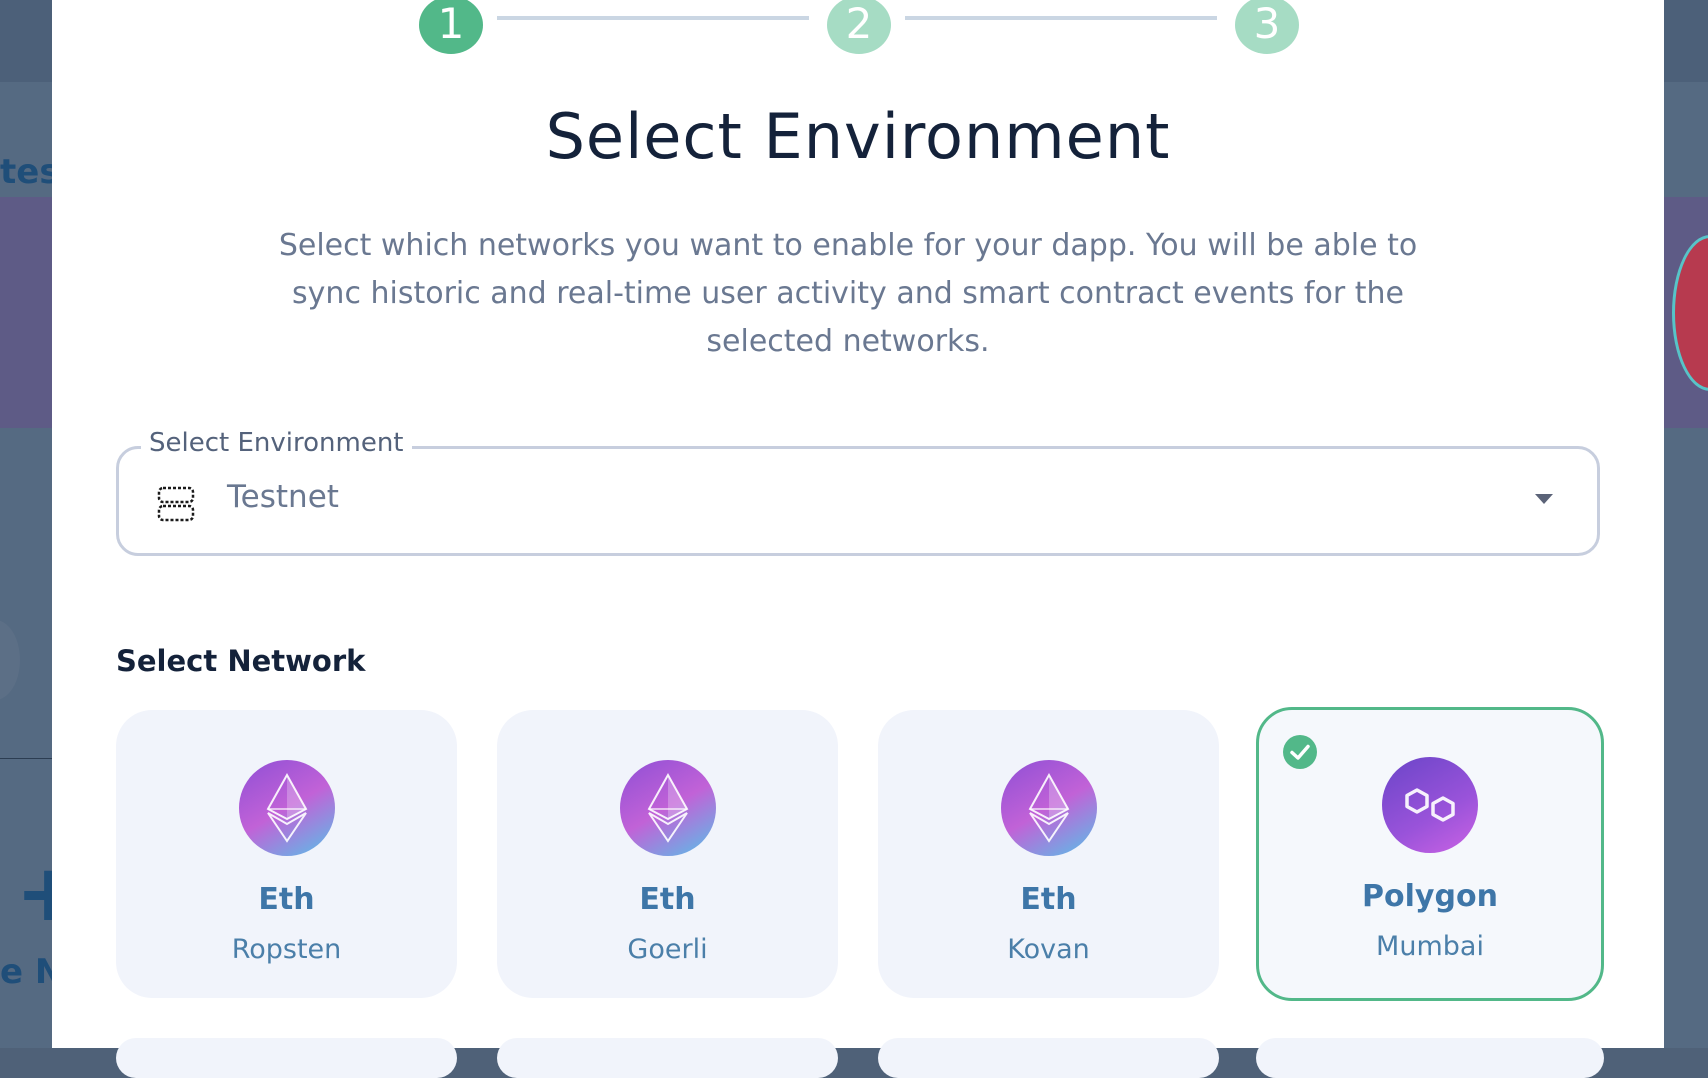 This screenshot has height=1078, width=1708. Describe the element at coordinates (858, 136) in the screenshot. I see `modal-title: Select Environment` at that location.